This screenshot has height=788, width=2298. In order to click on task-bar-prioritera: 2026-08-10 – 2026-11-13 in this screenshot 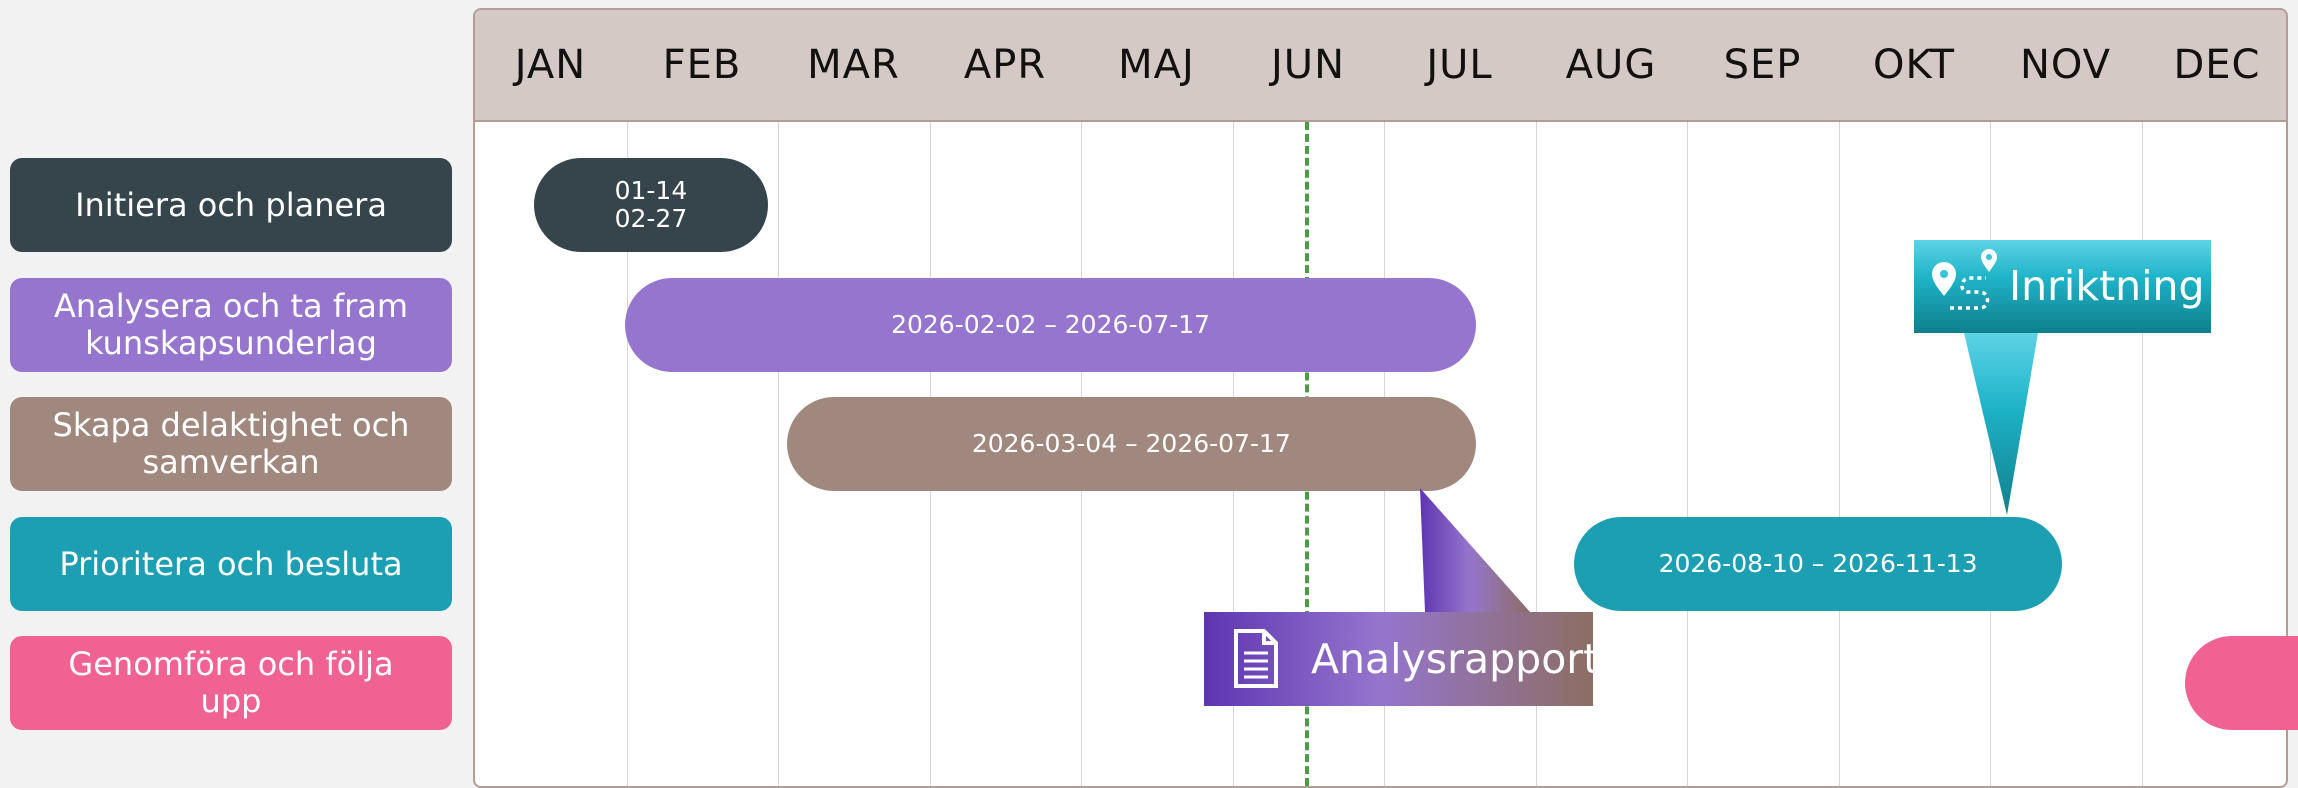, I will do `click(1818, 564)`.